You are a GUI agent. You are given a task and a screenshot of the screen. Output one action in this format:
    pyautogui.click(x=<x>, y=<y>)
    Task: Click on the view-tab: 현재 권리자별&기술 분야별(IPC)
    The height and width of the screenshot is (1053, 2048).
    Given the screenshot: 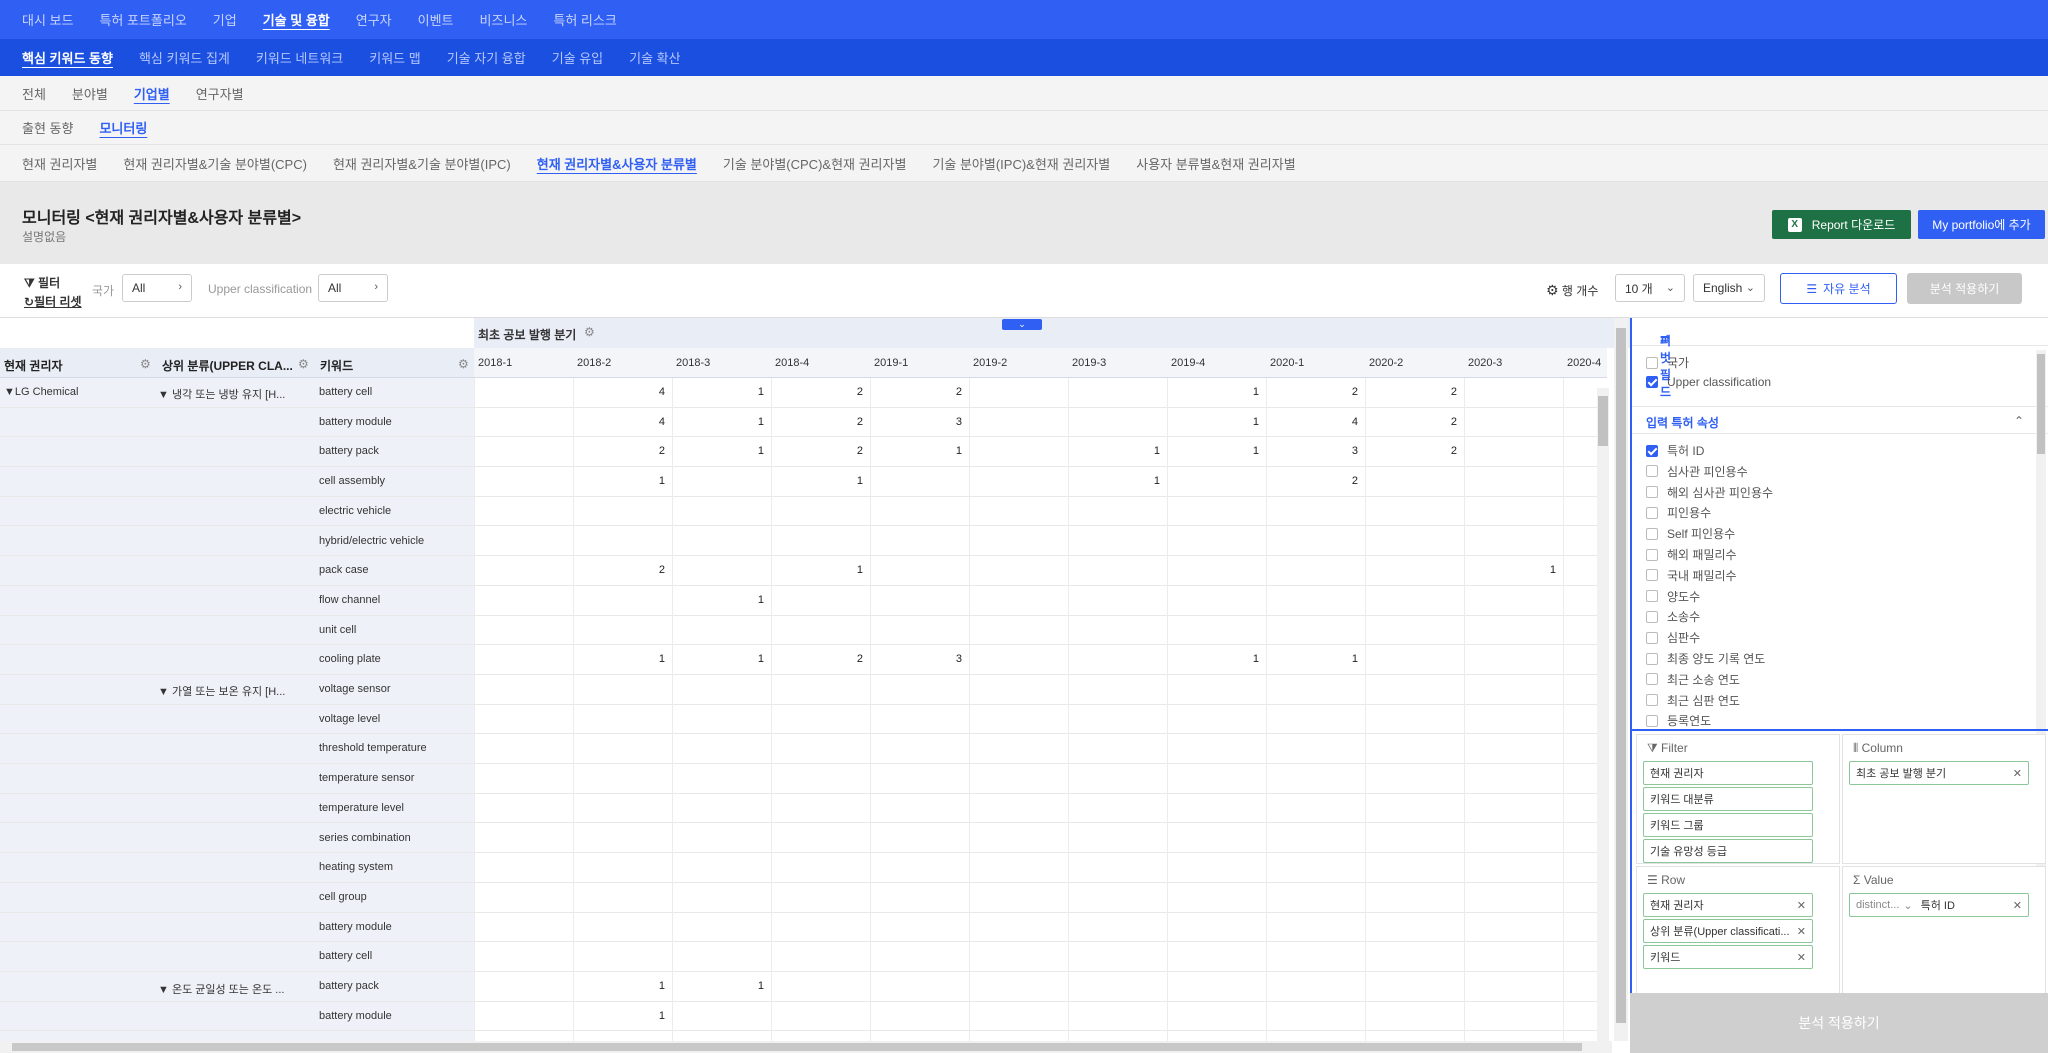 What is the action you would take?
    pyautogui.click(x=422, y=163)
    